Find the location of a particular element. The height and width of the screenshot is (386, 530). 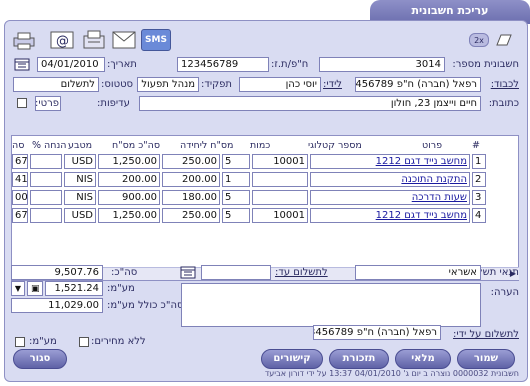

col-header-total: סה"כ מס"ח is located at coordinates (136, 145).